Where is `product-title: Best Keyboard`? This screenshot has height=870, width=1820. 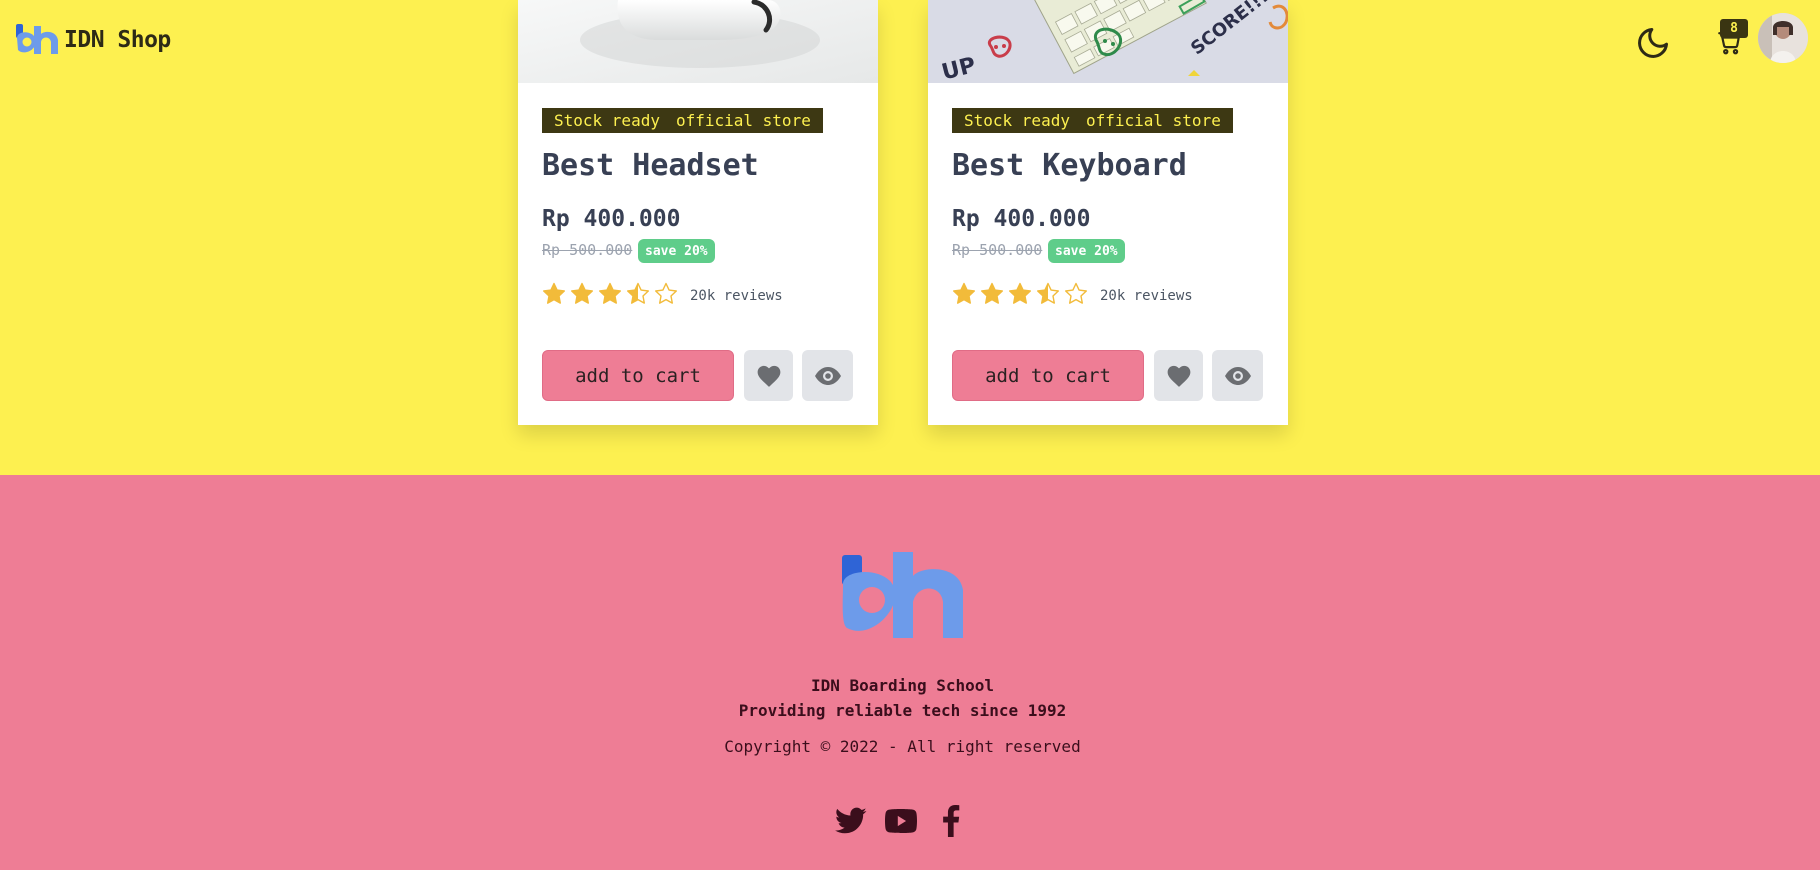 product-title: Best Keyboard is located at coordinates (1069, 165).